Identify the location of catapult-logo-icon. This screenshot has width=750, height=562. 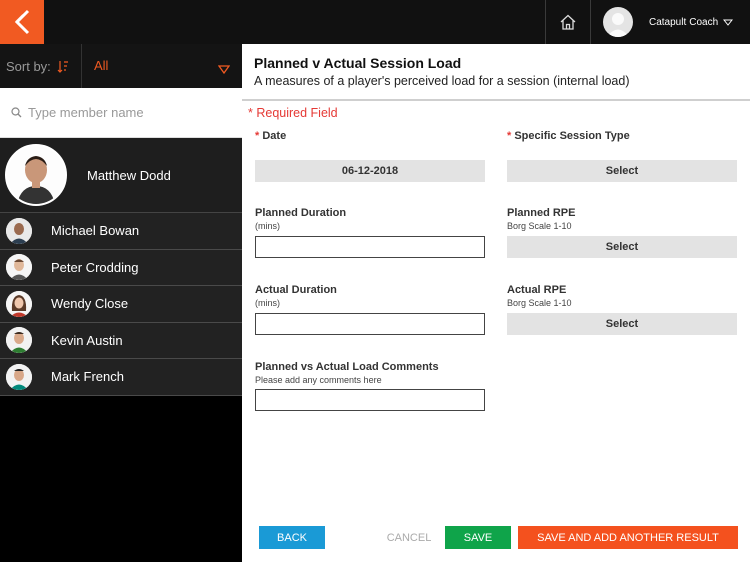
(22, 22).